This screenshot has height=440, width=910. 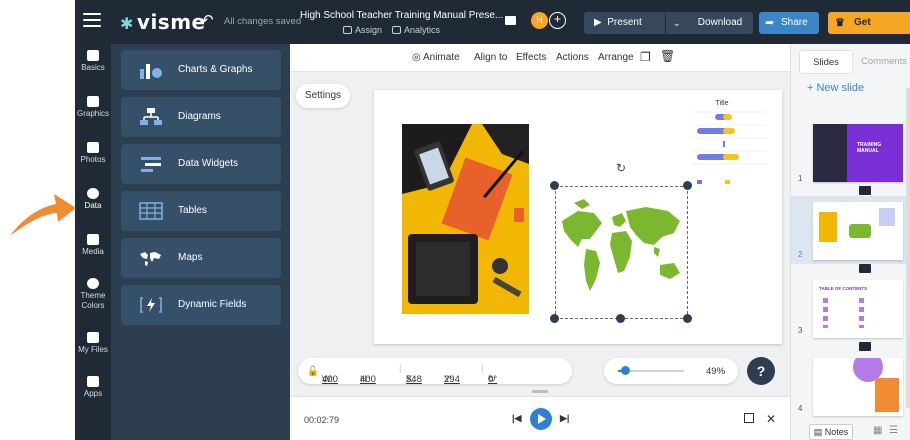 I want to click on panel-item-diagrams: Diagrams, so click(x=201, y=117).